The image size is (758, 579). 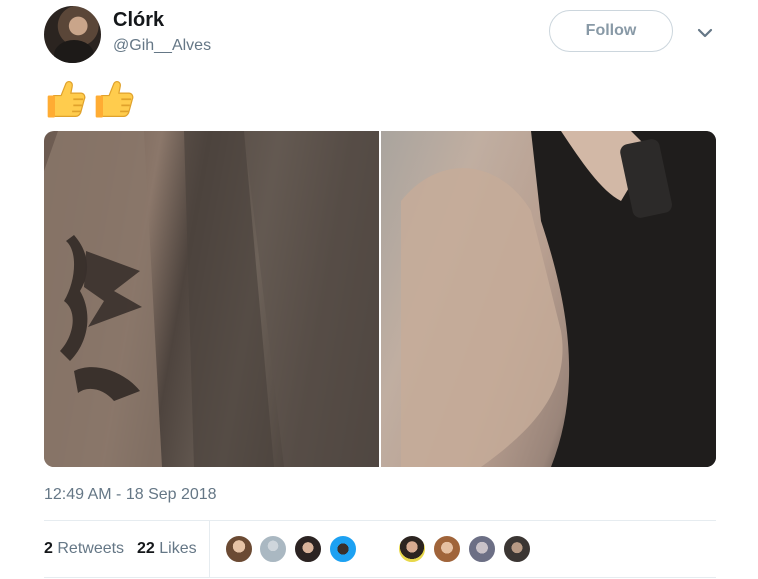 I want to click on display-name: Clórk, so click(x=138, y=20).